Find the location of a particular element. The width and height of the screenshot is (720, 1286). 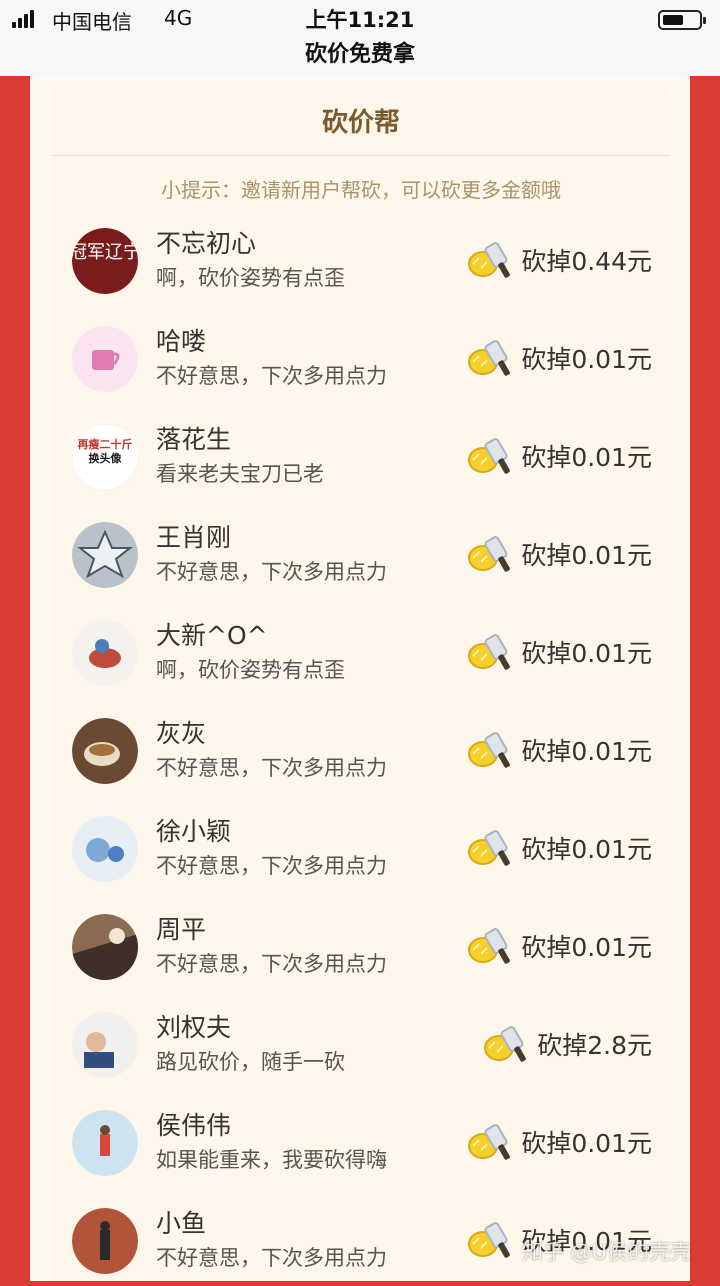

avatar-caption-line: 再瘦二十斤 is located at coordinates (105, 444).